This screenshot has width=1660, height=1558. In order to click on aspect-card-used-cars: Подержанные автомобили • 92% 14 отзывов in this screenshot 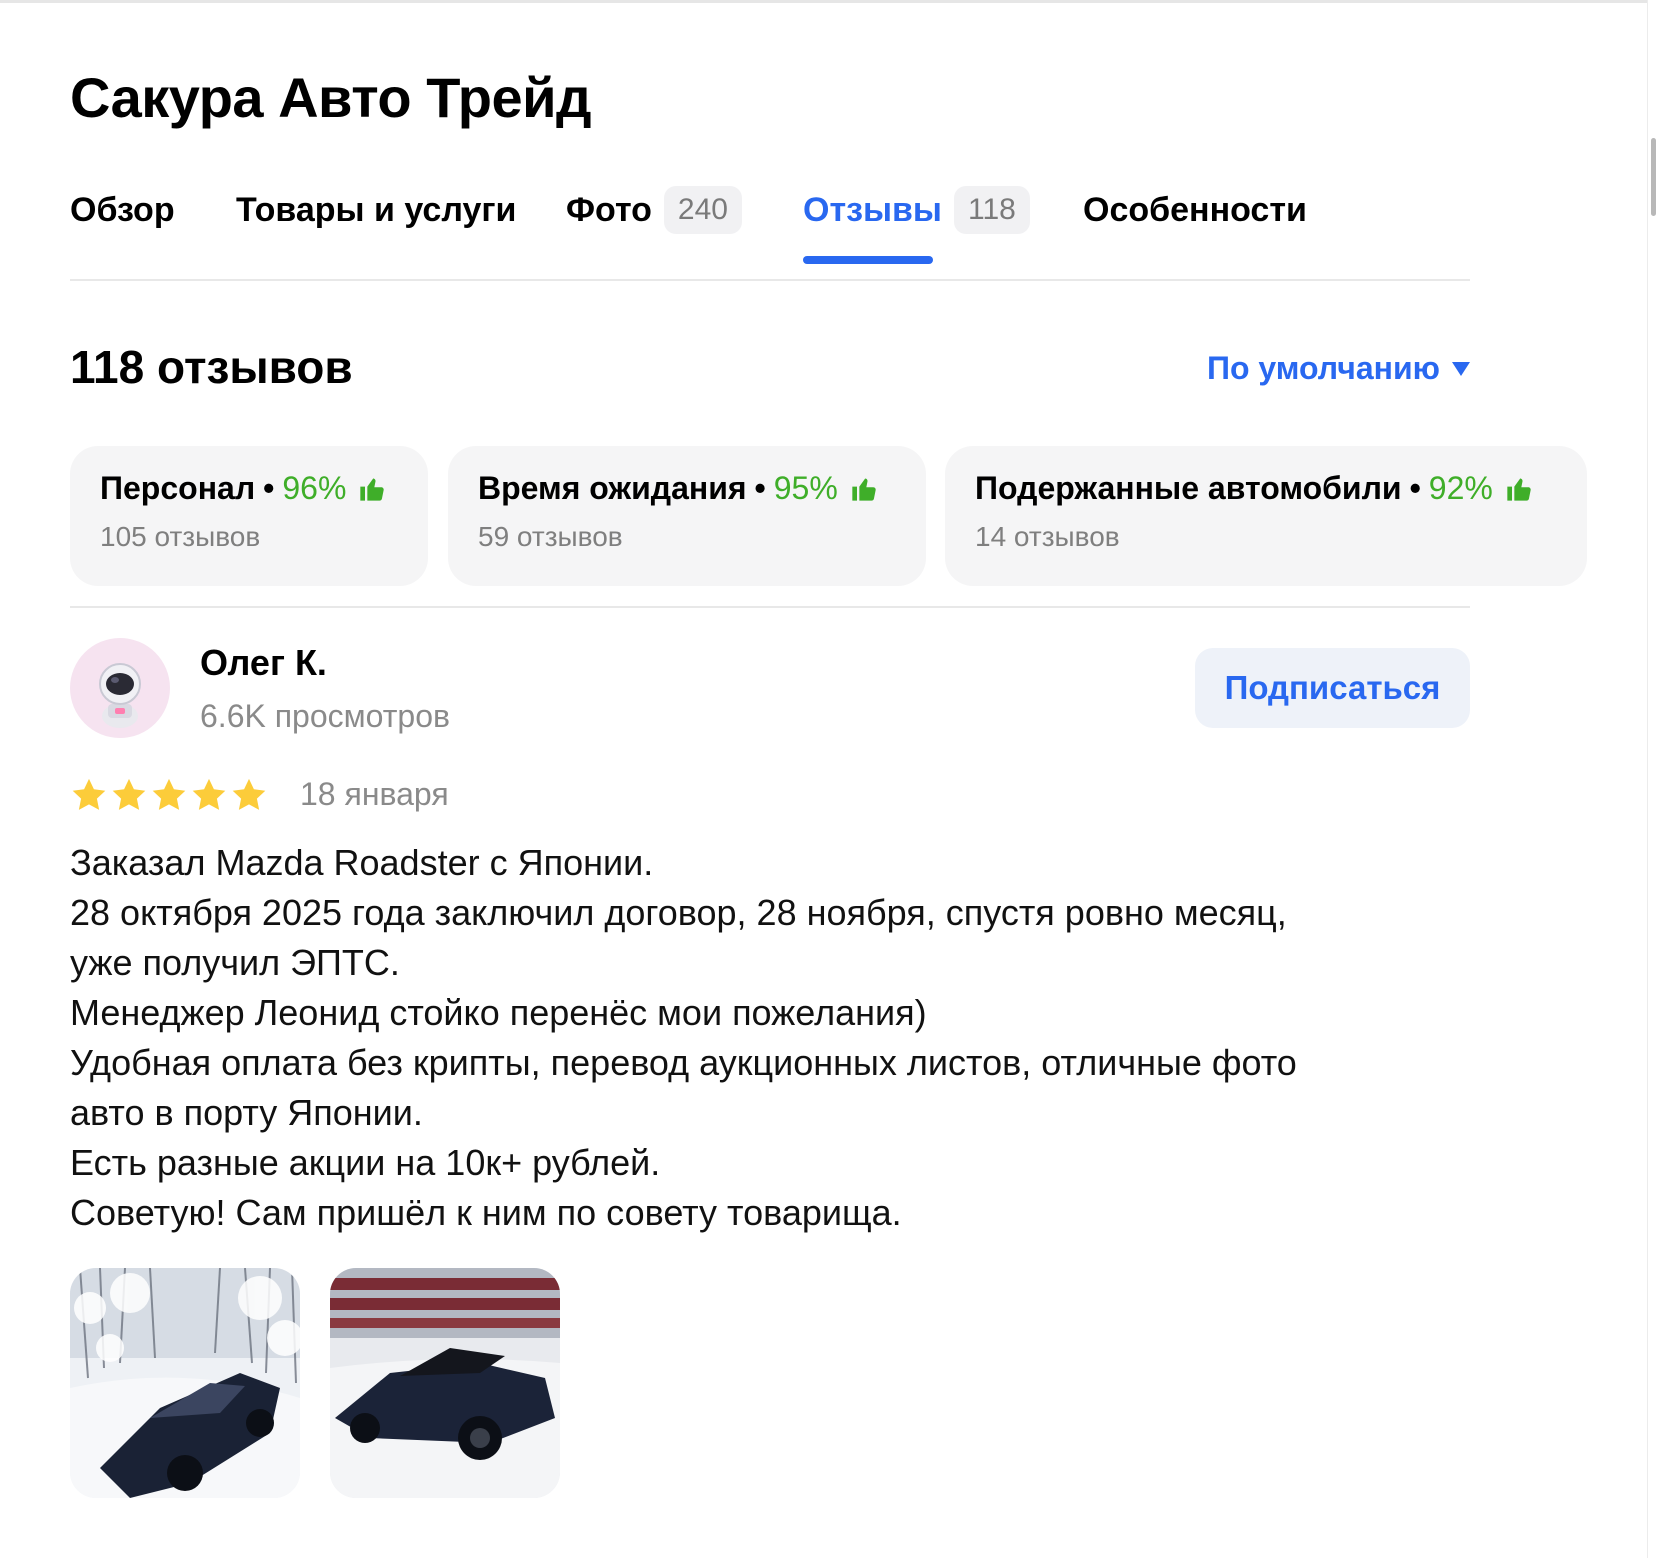, I will do `click(1266, 516)`.